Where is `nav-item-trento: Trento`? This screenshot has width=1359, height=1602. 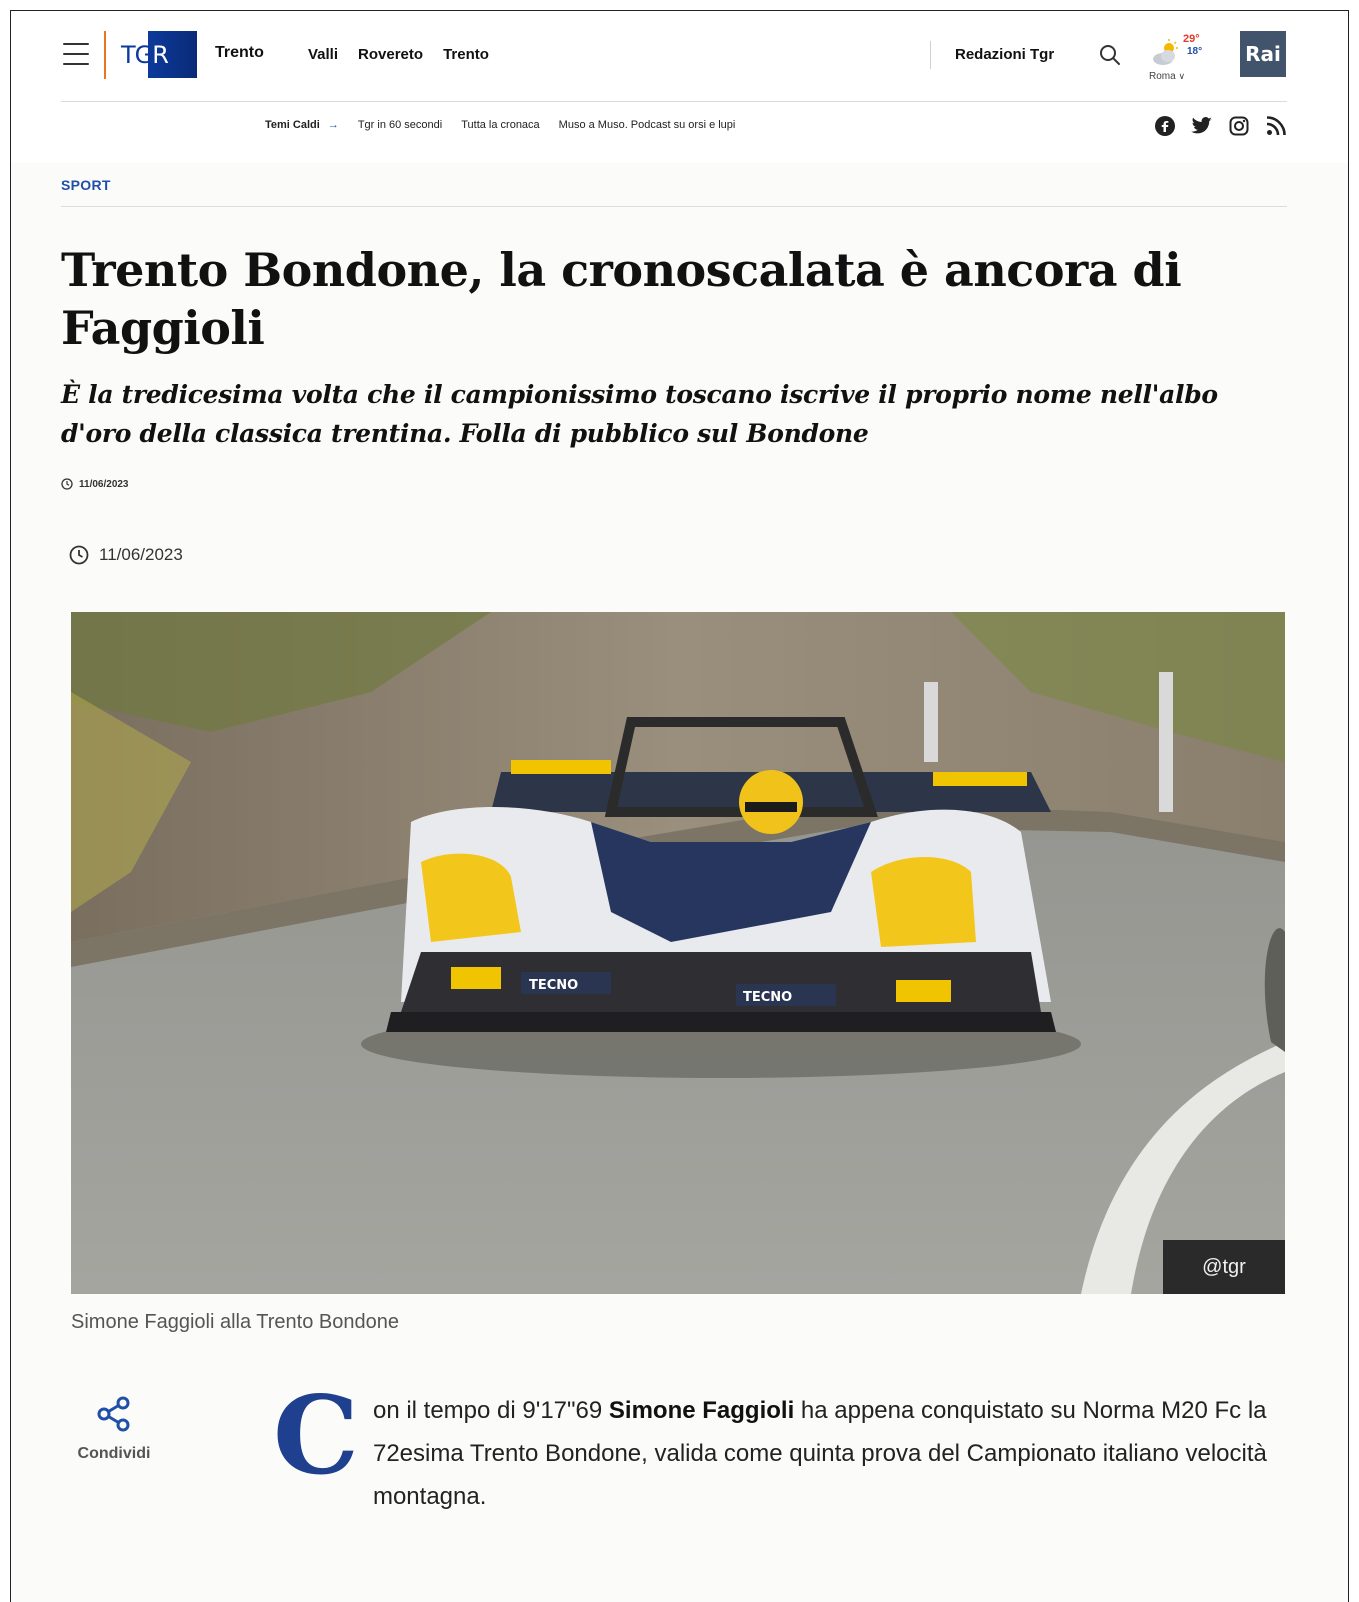 nav-item-trento: Trento is located at coordinates (466, 54).